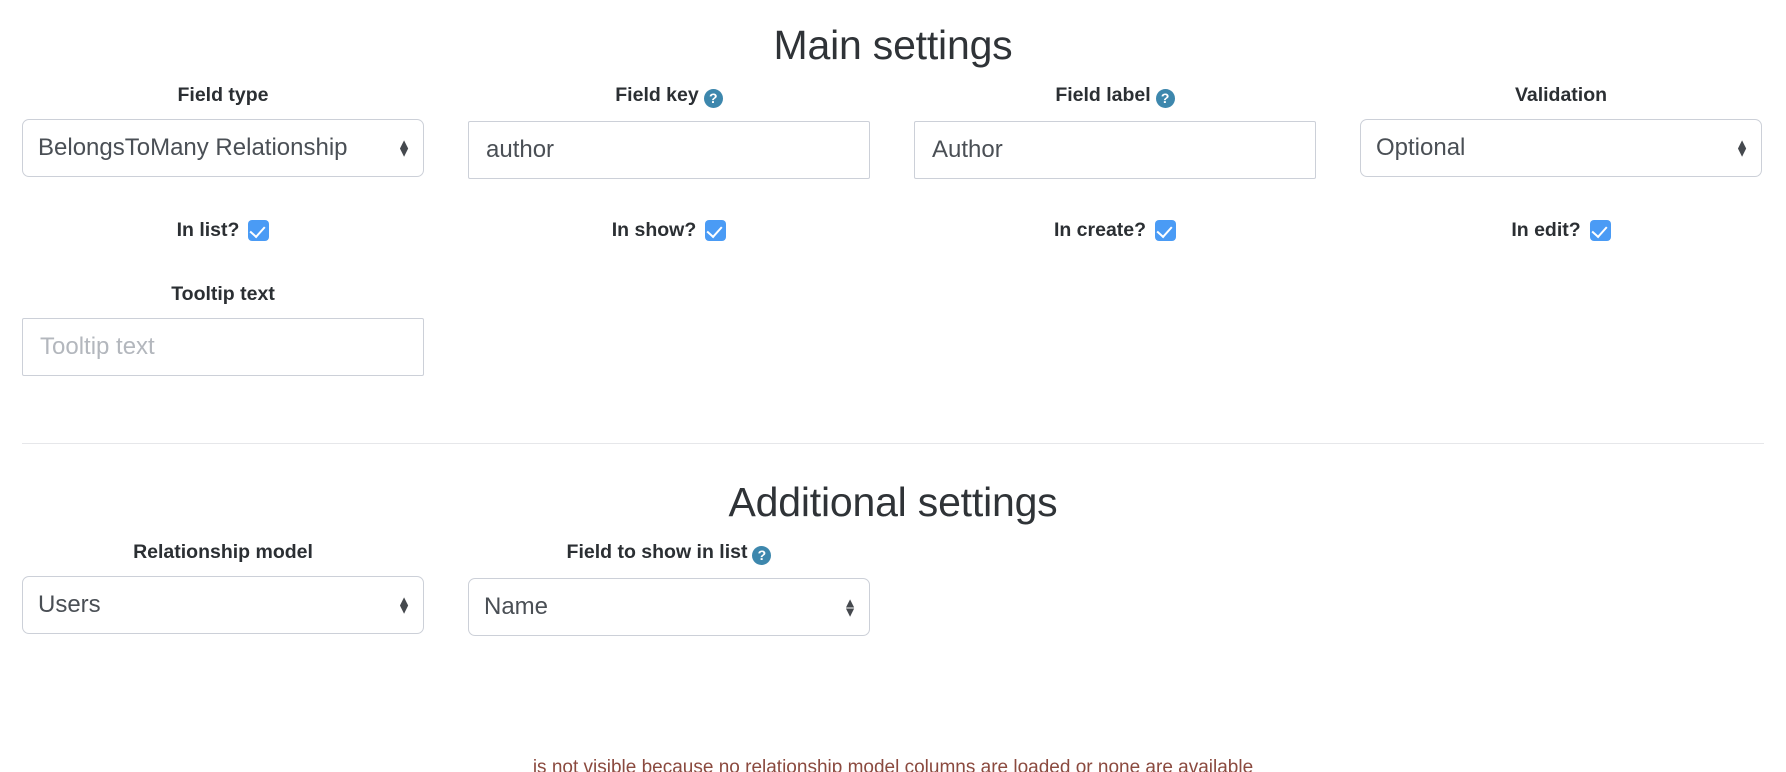  Describe the element at coordinates (1100, 229) in the screenshot. I see `in-create-label: In create?` at that location.